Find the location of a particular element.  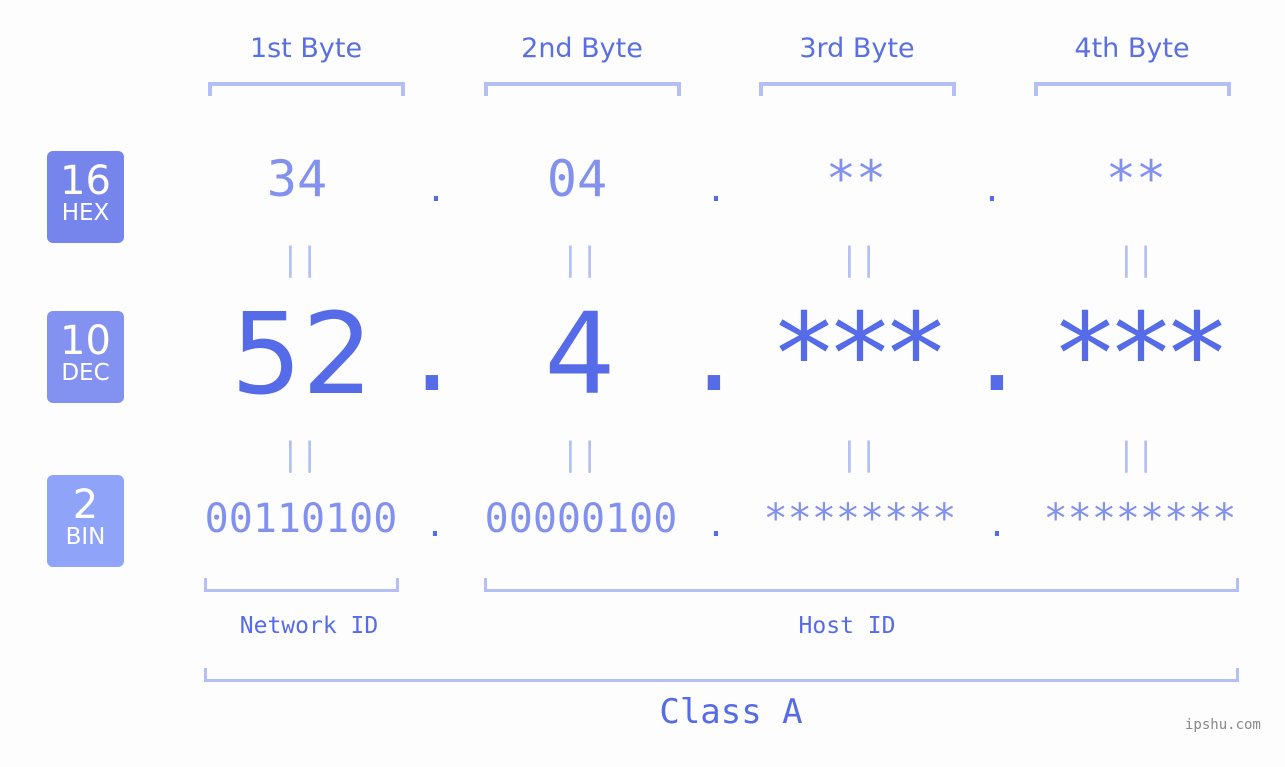

dec-value-1: 52 is located at coordinates (302, 355).